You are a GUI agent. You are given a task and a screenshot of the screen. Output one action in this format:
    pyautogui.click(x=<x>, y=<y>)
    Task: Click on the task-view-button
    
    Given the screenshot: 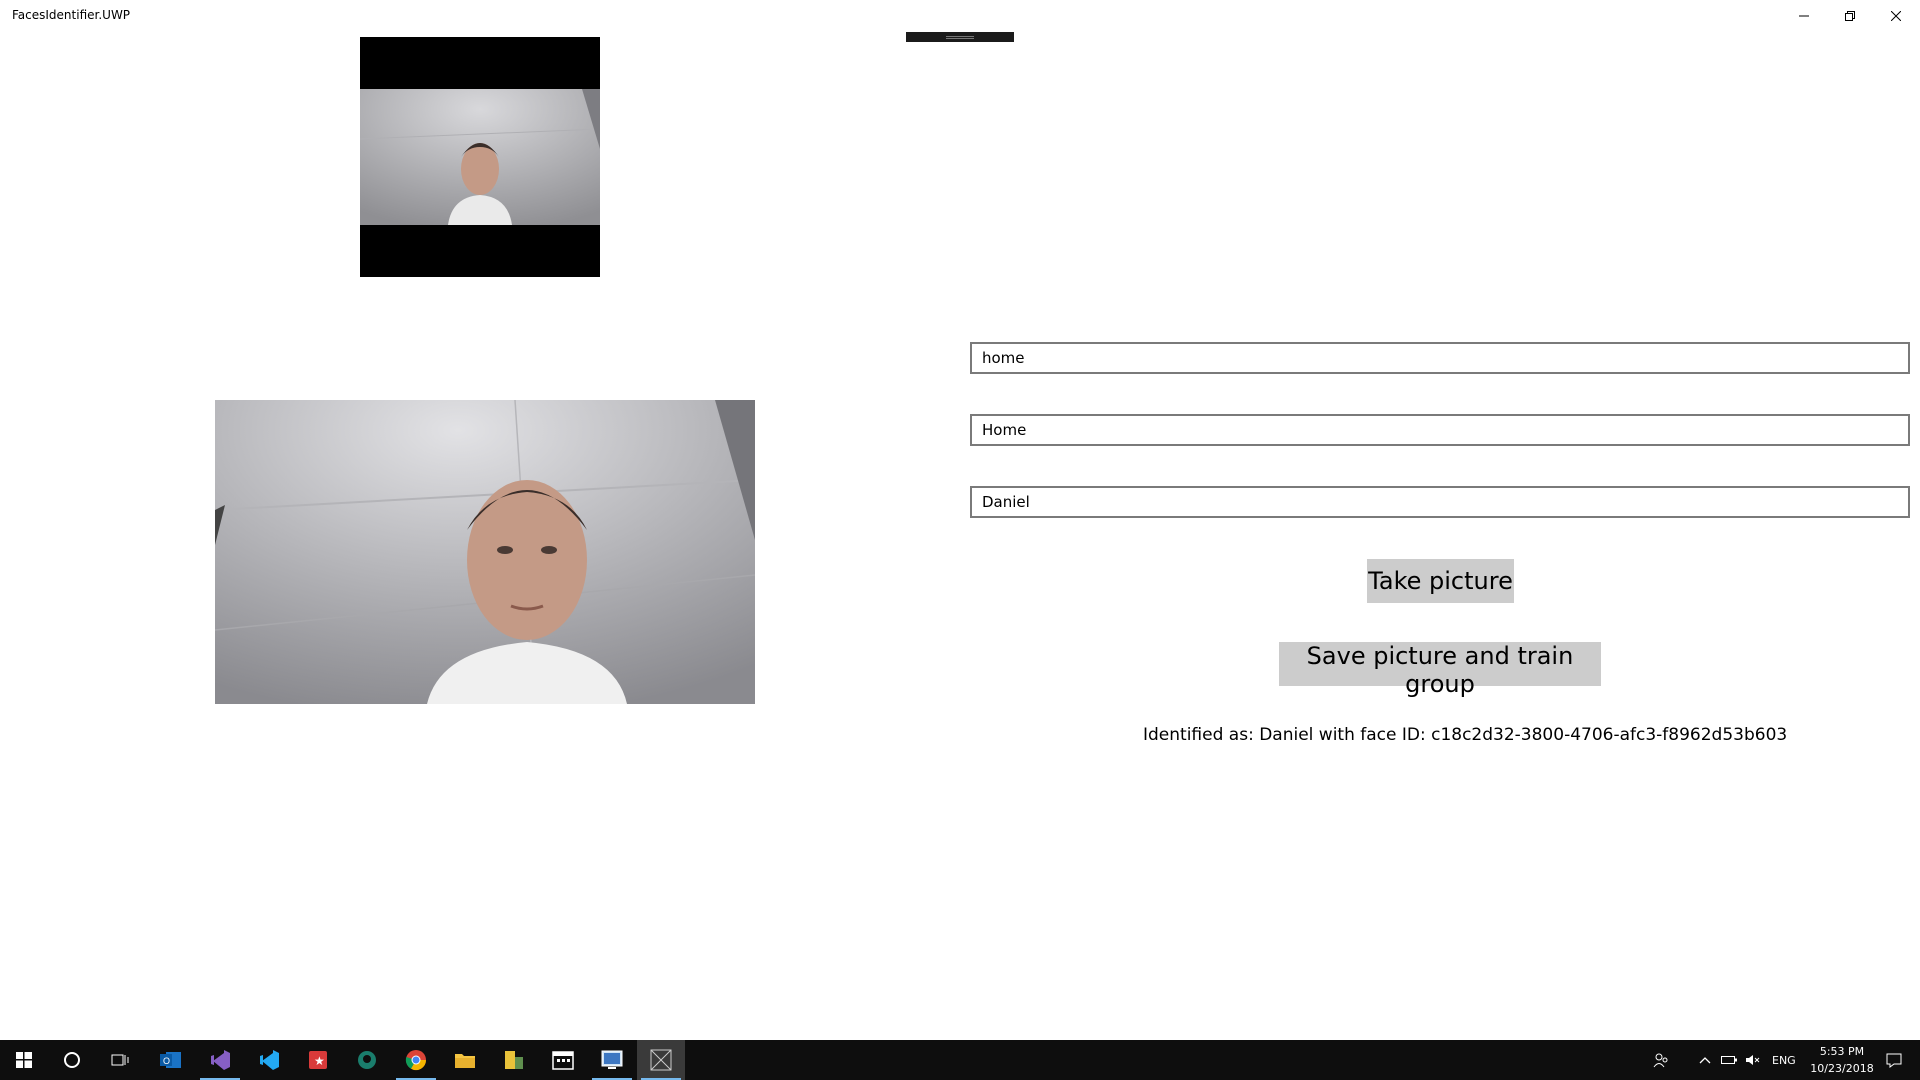 What is the action you would take?
    pyautogui.click(x=120, y=1060)
    